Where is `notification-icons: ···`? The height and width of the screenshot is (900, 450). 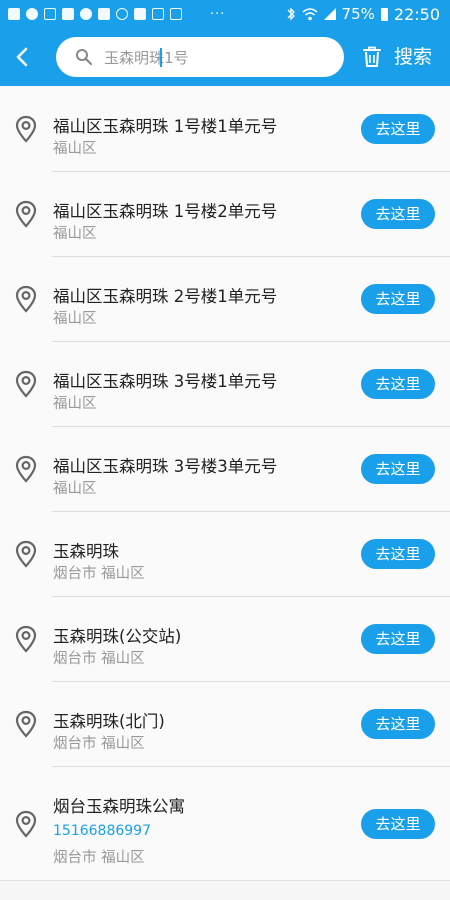
notification-icons: ··· is located at coordinates (147, 14).